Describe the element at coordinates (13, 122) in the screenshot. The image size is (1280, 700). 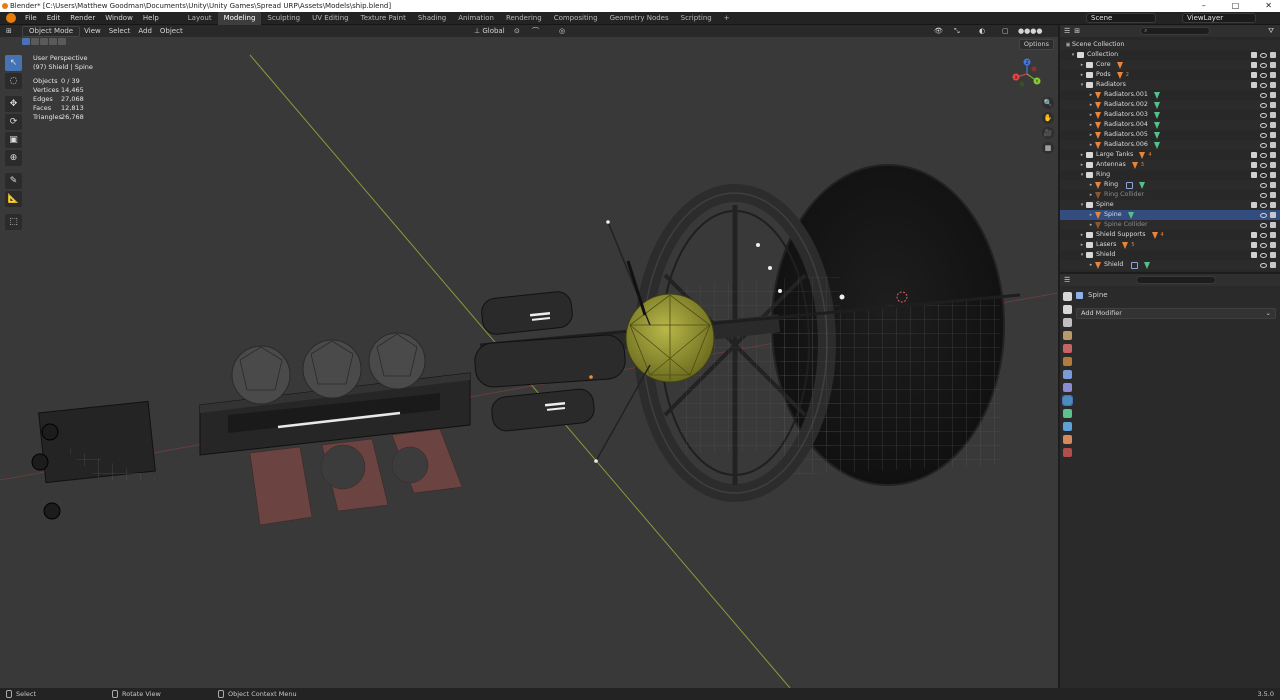
I see `rotate-tool-icon: ⟳` at that location.